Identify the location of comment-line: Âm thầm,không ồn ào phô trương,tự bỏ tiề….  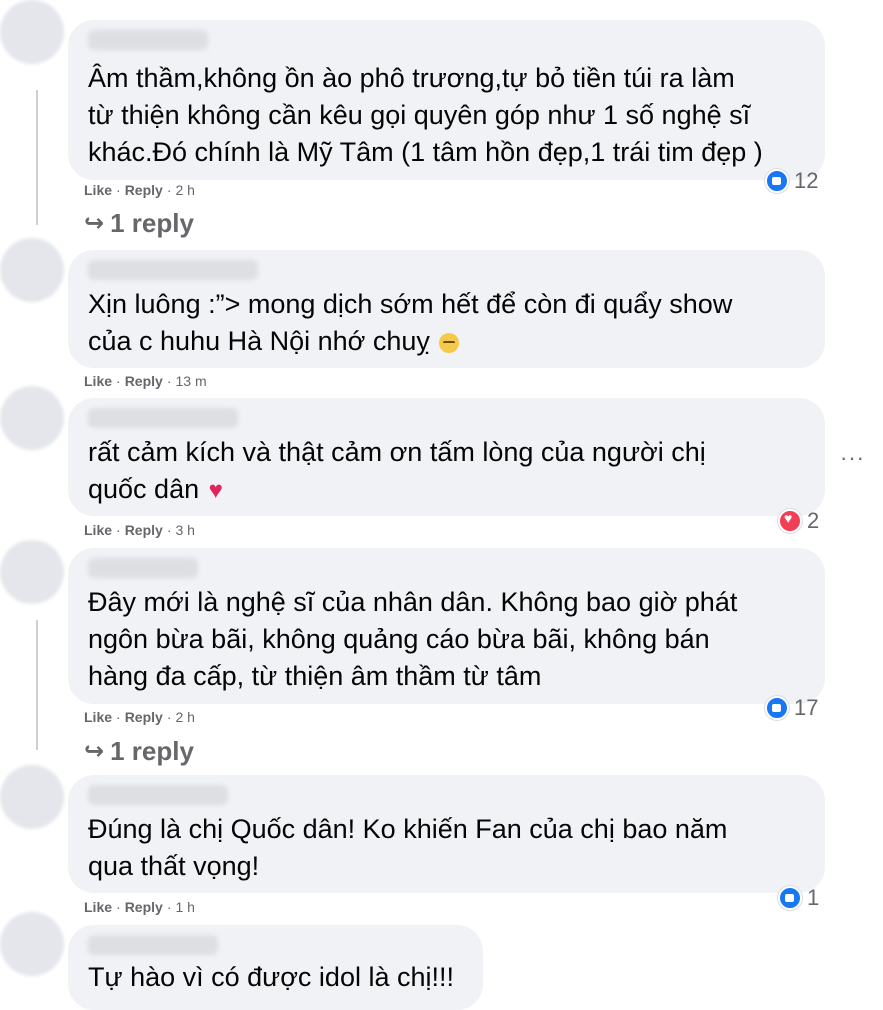
(411, 78).